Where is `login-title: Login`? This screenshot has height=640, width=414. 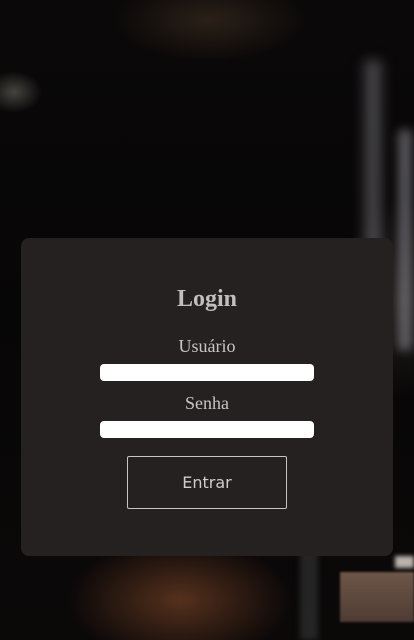
login-title: Login is located at coordinates (207, 299).